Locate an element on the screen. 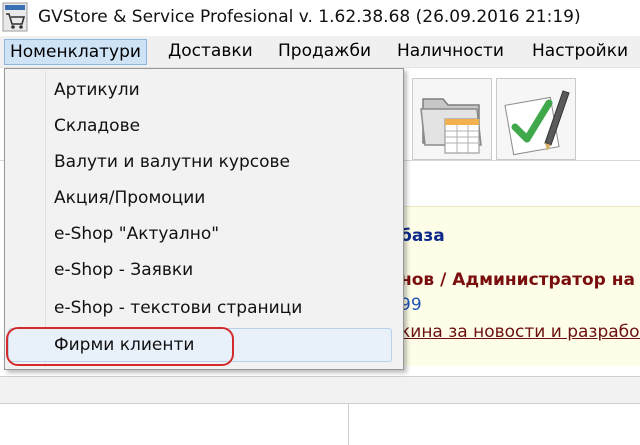  menu-item-promotions: Акция/Промоции is located at coordinates (200, 198).